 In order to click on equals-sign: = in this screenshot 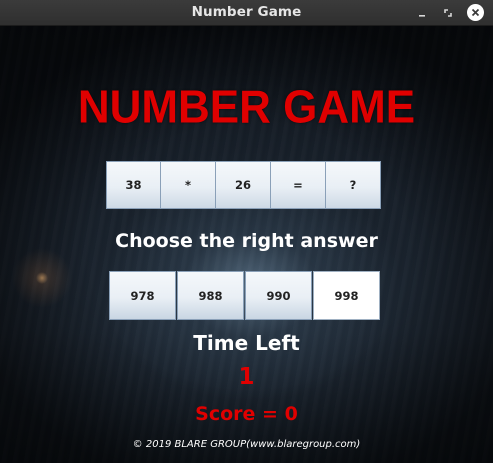, I will do `click(298, 185)`.